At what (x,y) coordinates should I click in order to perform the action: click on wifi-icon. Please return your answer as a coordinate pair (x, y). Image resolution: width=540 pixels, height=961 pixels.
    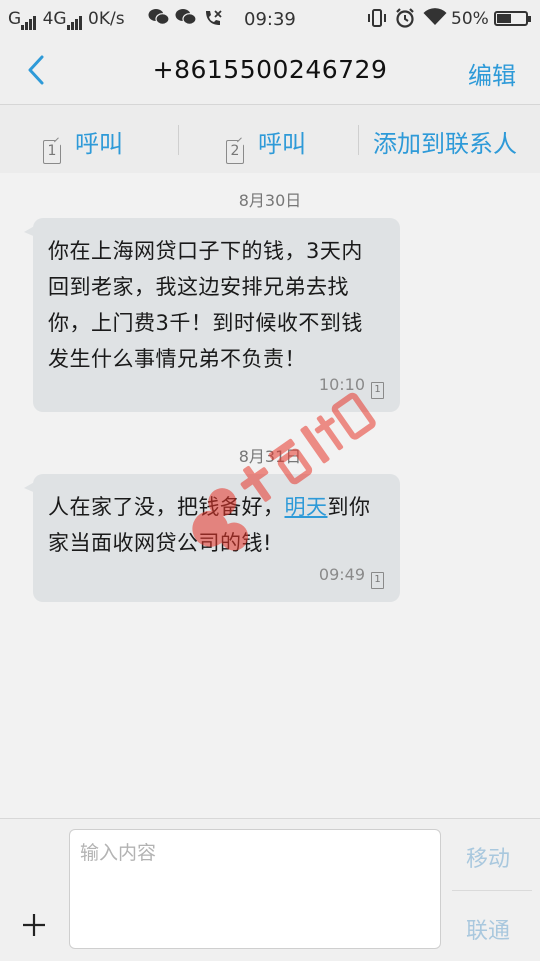
    Looking at the image, I should click on (435, 19).